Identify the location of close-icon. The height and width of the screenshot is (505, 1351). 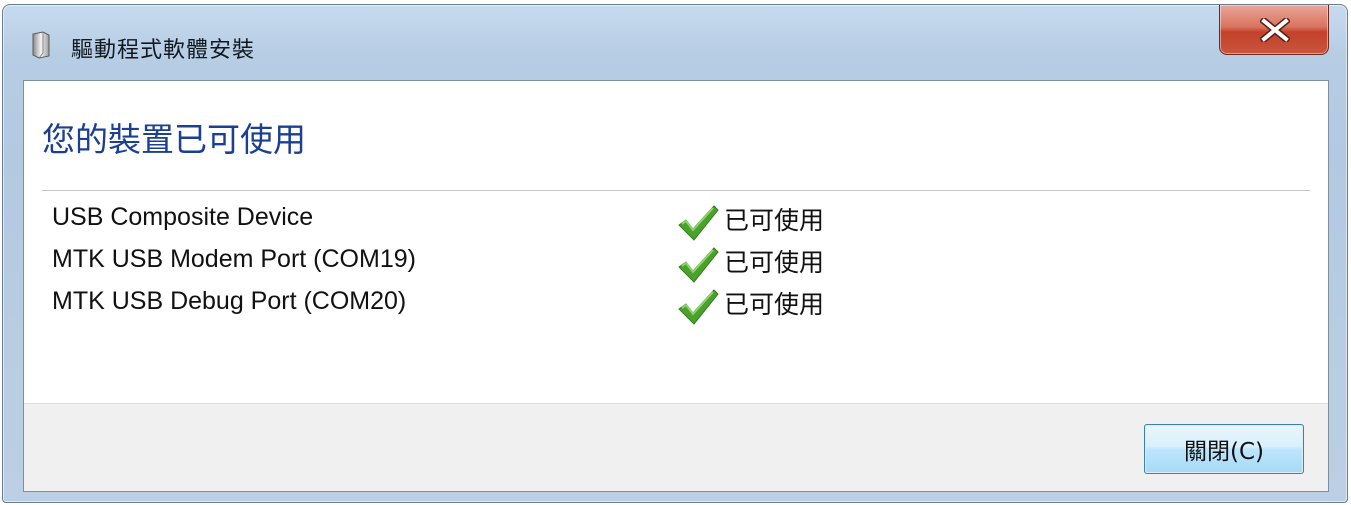
(1275, 30).